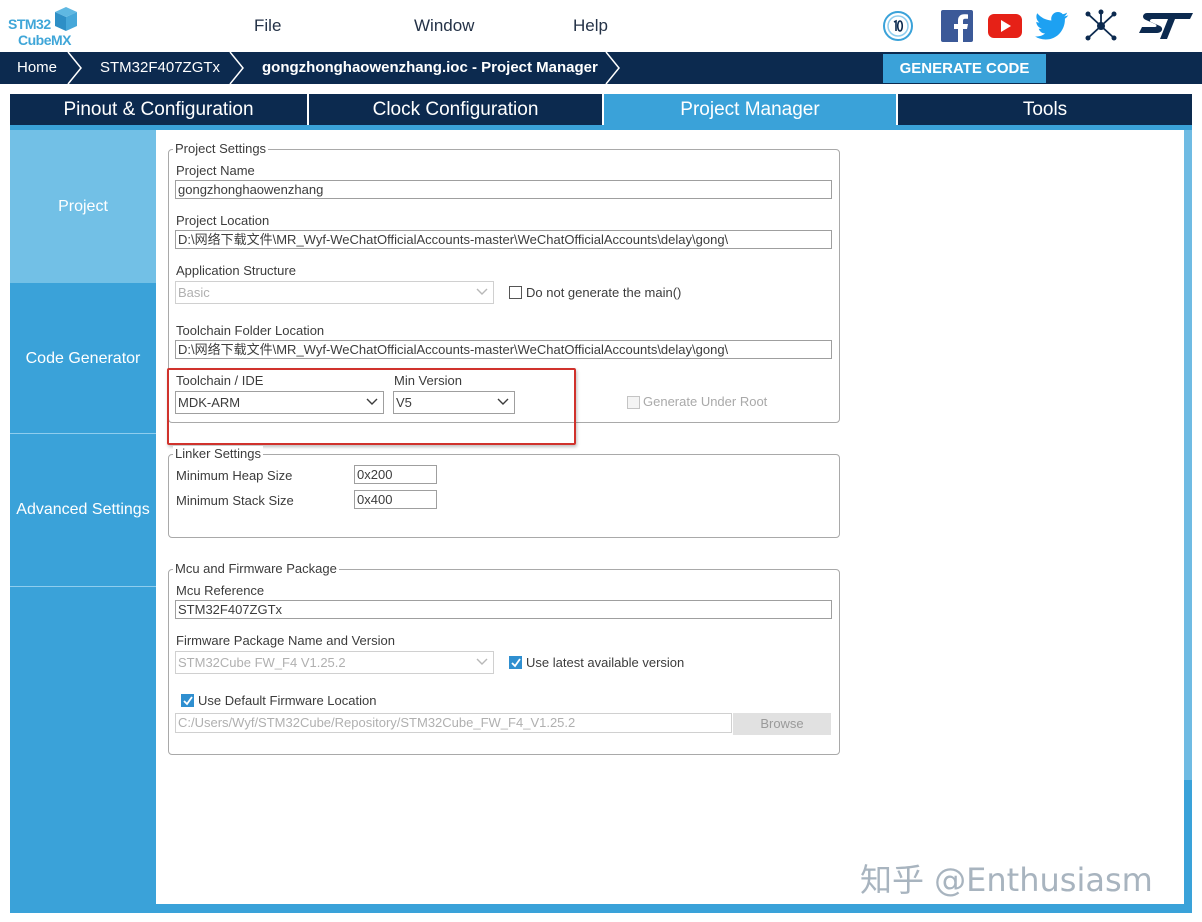 Image resolution: width=1202 pixels, height=922 pixels. What do you see at coordinates (194, 292) in the screenshot?
I see `app-structure-value: Basic` at bounding box center [194, 292].